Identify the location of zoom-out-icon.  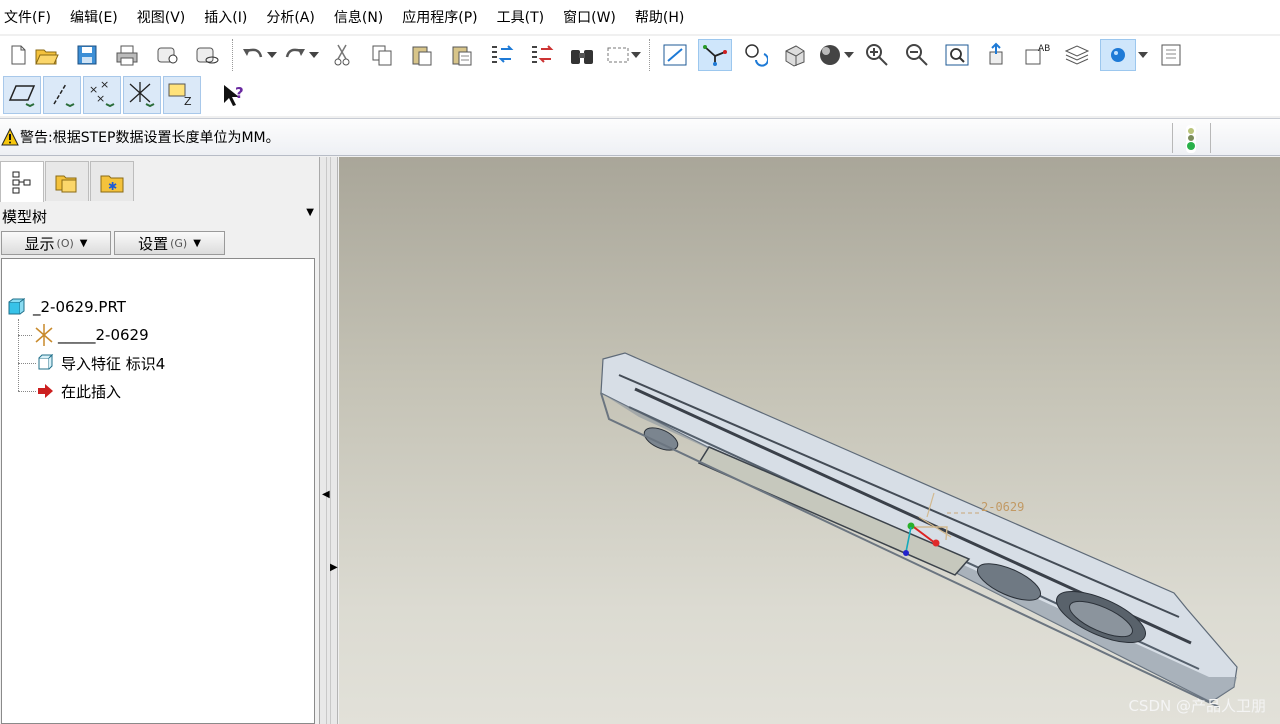
(917, 55).